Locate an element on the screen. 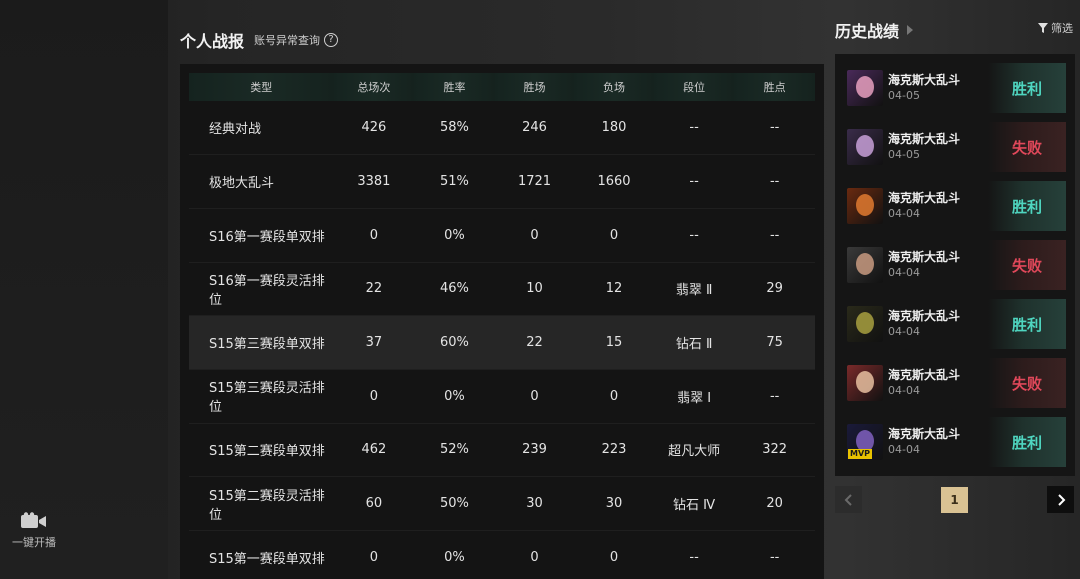 The width and height of the screenshot is (1080, 579). cell-wins: 10 is located at coordinates (534, 289).